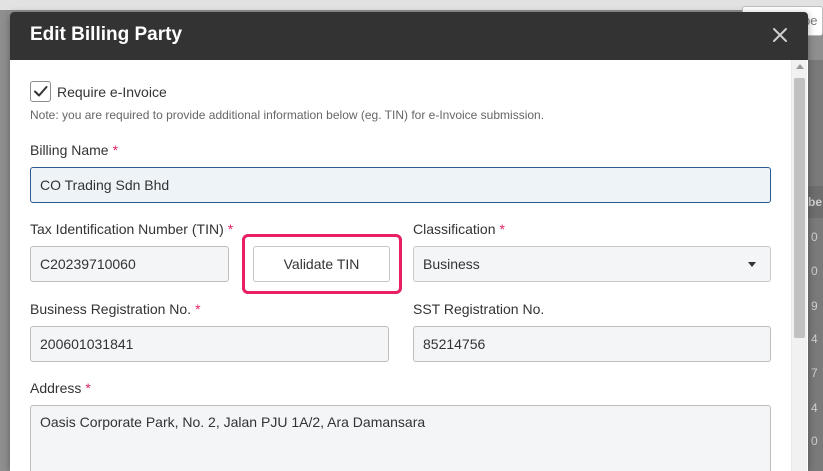 Image resolution: width=823 pixels, height=471 pixels. I want to click on require-einvoice-checkbox, so click(40, 91).